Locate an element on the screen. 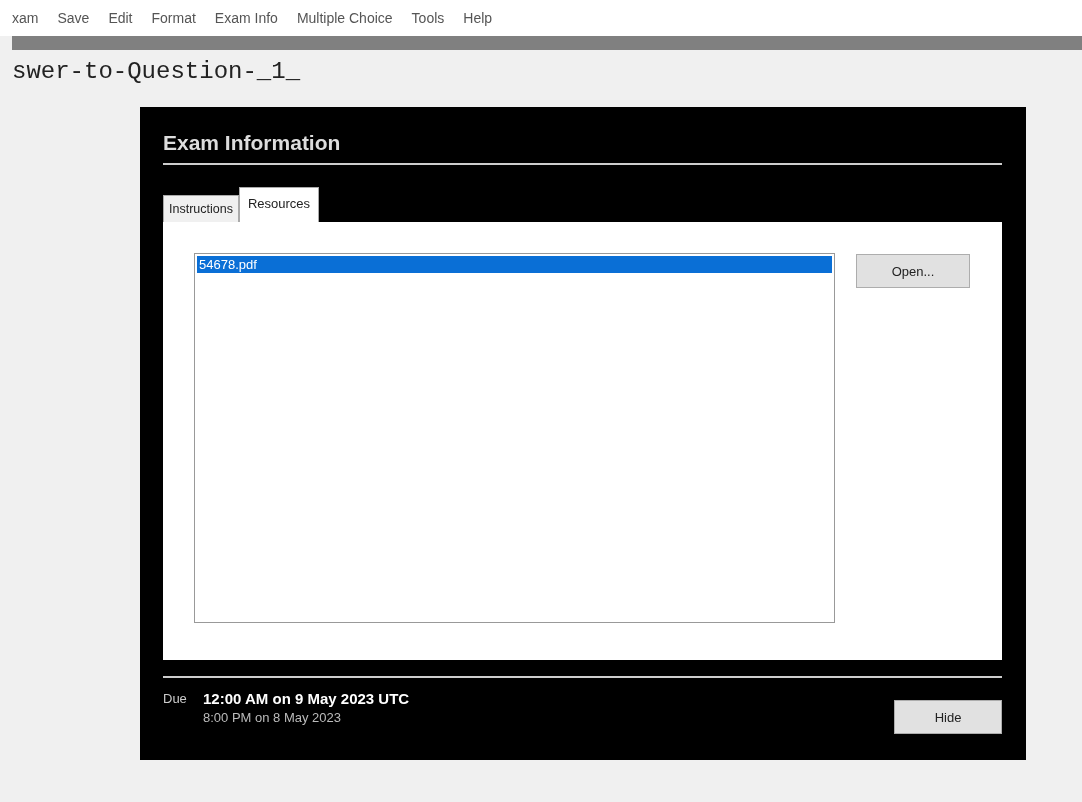 Image resolution: width=1082 pixels, height=802 pixels. menu-item: Tools is located at coordinates (428, 23).